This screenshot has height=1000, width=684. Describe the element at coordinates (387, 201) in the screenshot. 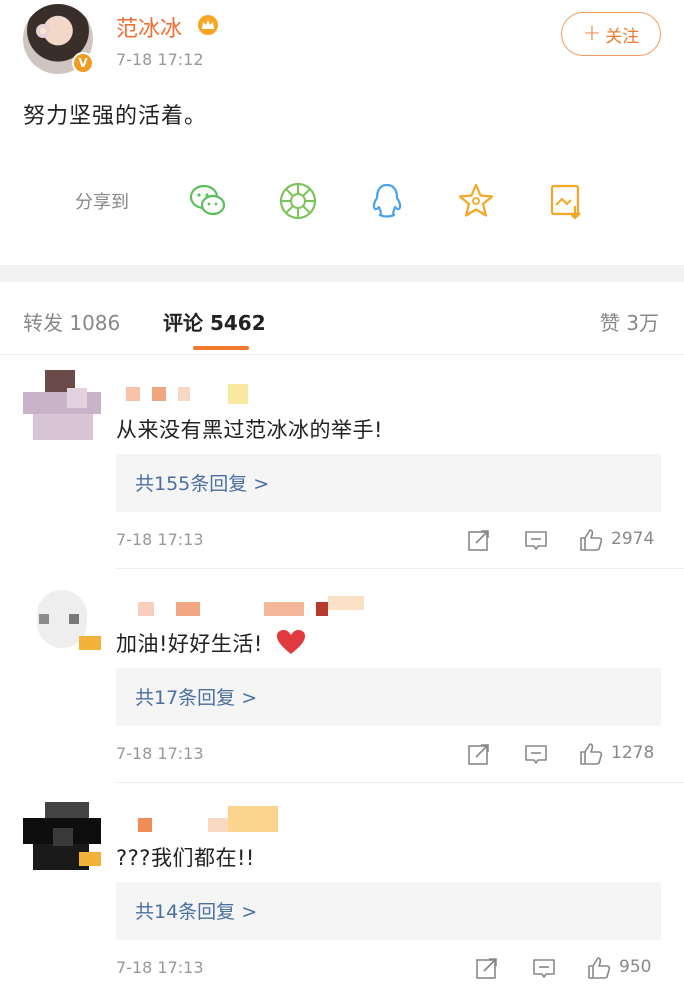

I see `qq-icon` at that location.